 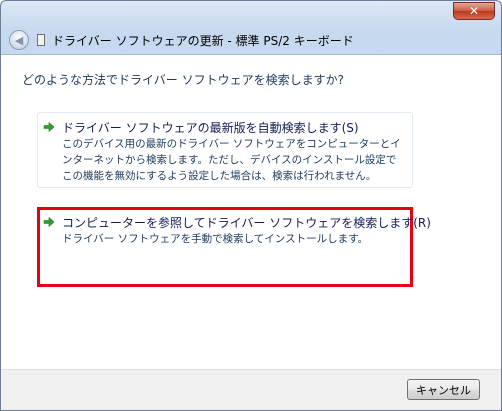 I want to click on window-title: ドライバー ソフトウェアの更新 - 標準 PS/2 キーボード, so click(x=203, y=41).